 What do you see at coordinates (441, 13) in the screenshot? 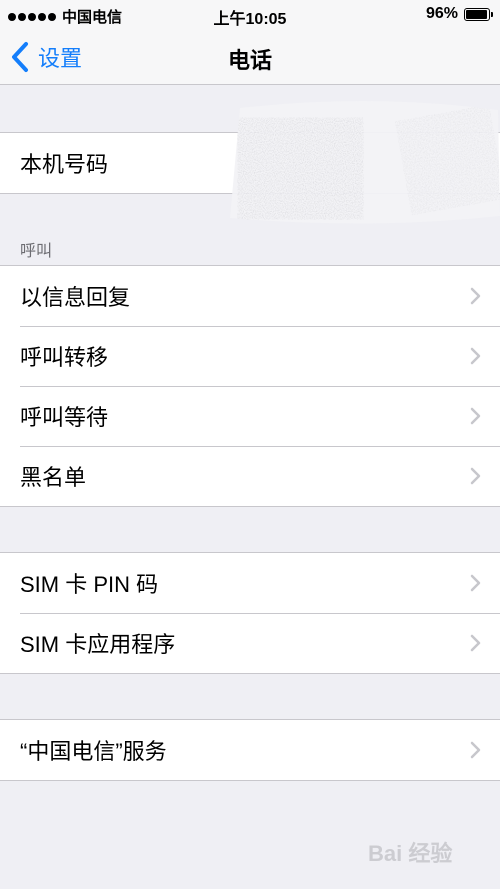
I see `battery-percent: 96%` at bounding box center [441, 13].